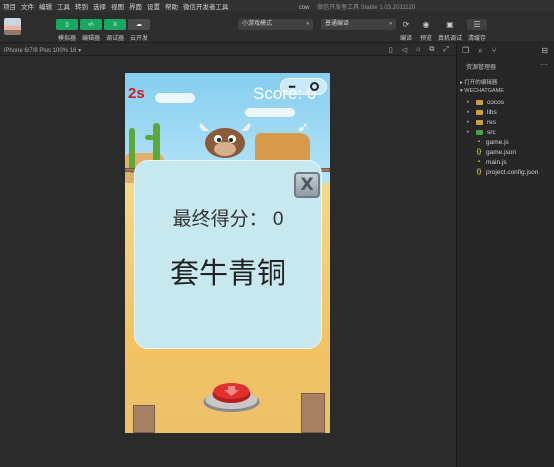 This screenshot has height=467, width=554. I want to click on eye-icon: ◉, so click(426, 24).